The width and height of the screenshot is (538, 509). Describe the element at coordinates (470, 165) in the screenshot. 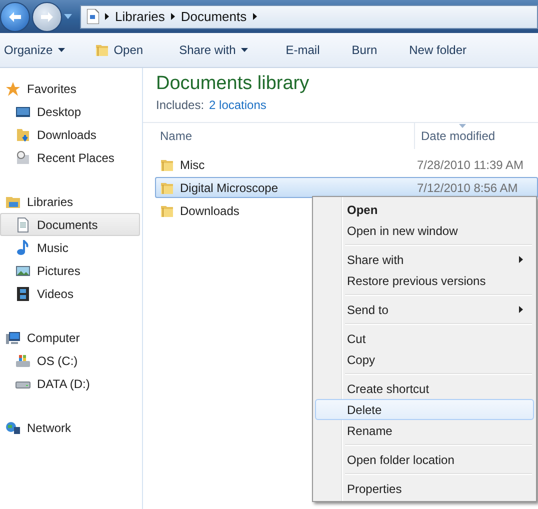

I see `date-modified: 7/28/2010 11:39 AM` at that location.